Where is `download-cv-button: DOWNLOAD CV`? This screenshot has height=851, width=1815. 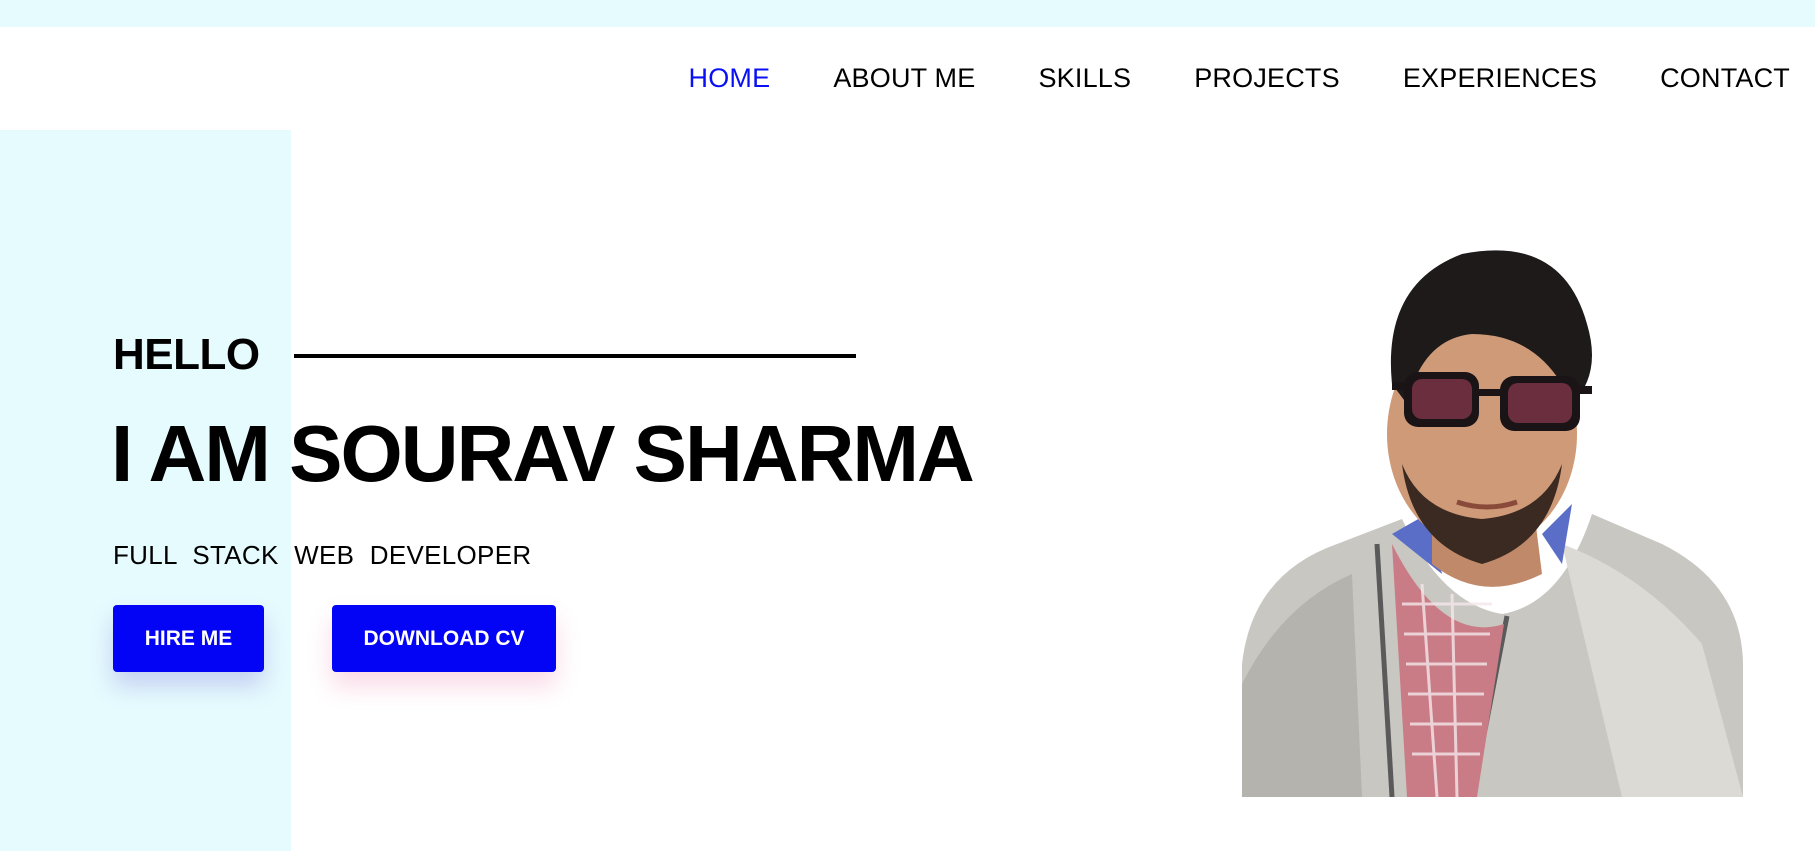 download-cv-button: DOWNLOAD CV is located at coordinates (444, 638).